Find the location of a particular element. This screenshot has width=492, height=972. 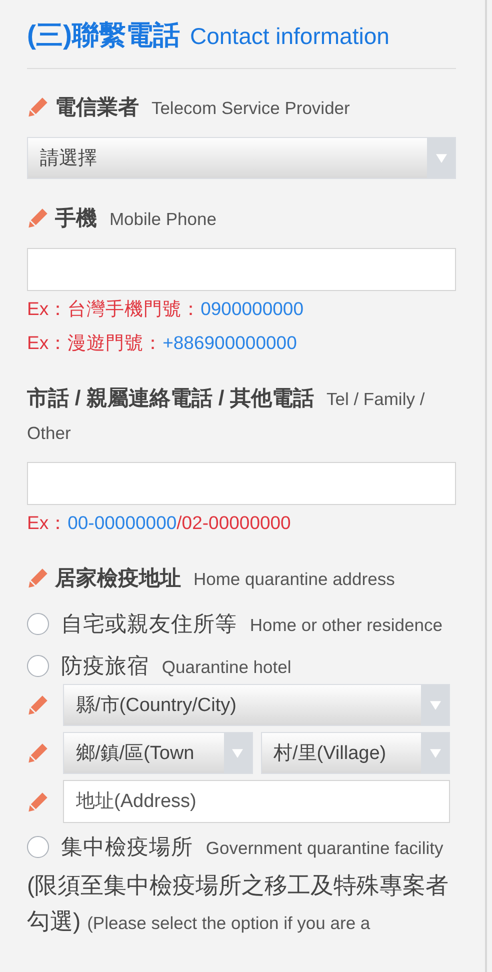

note-text: (限須至集中檢疫場所之移工及特殊專案者勾選) (Please select the option if you are a is located at coordinates (238, 903).